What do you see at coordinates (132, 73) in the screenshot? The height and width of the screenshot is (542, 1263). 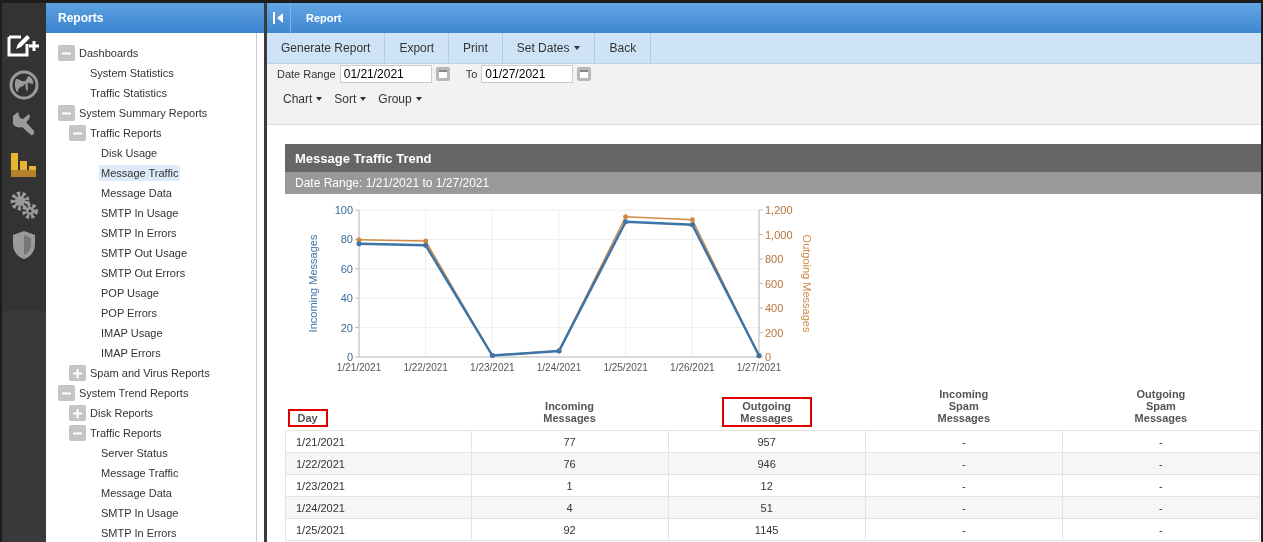 I see `tree-item: System Statistics` at bounding box center [132, 73].